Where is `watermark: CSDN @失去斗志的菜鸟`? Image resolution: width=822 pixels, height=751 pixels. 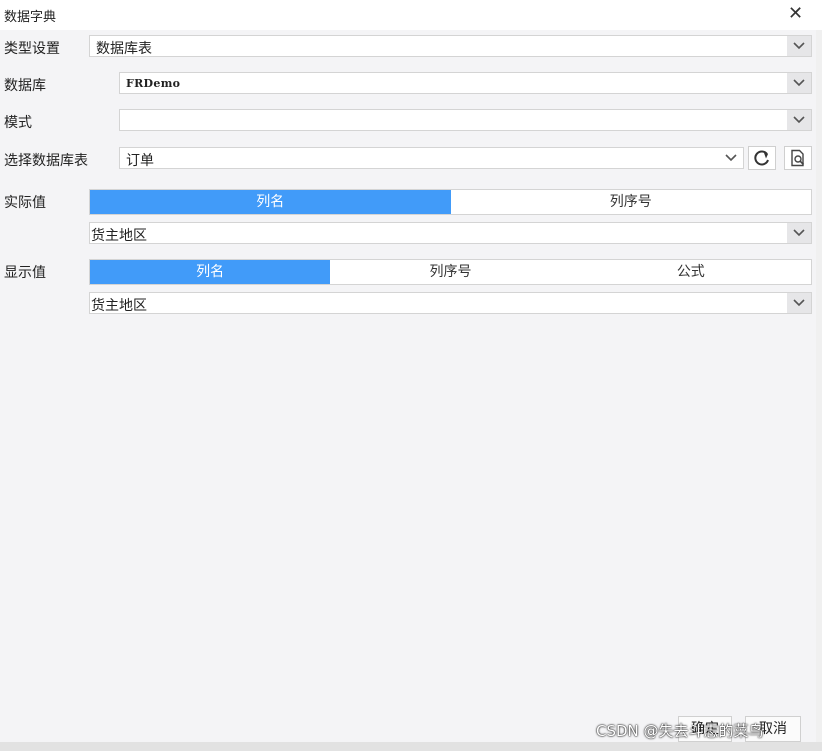
watermark: CSDN @失去斗志的菜鸟 is located at coordinates (680, 731).